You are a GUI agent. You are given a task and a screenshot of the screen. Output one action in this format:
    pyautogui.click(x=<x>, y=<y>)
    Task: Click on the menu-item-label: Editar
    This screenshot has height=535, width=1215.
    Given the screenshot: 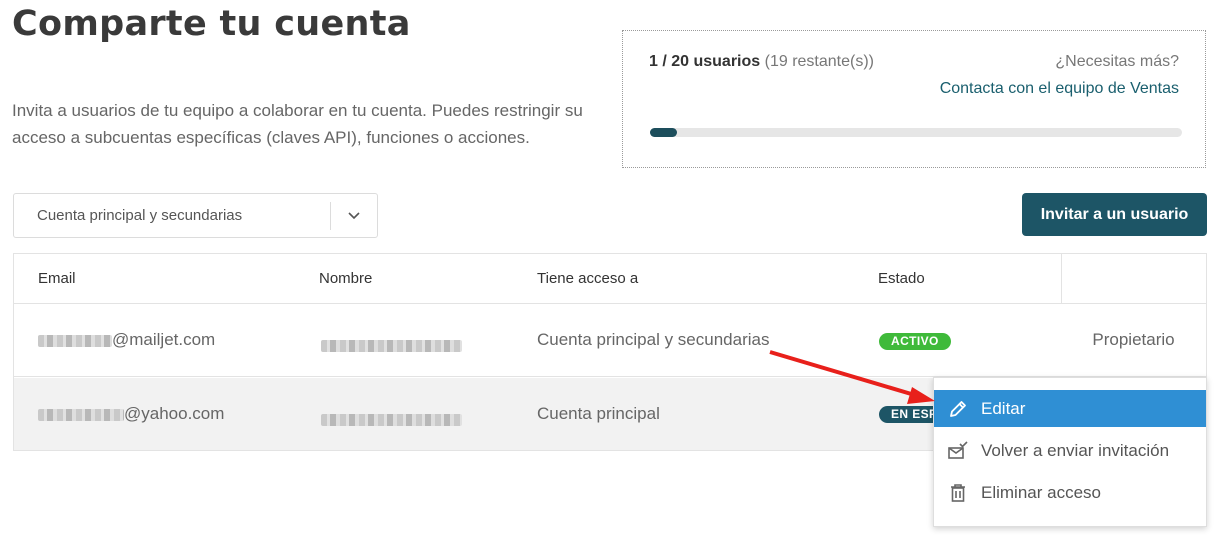 What is the action you would take?
    pyautogui.click(x=1003, y=408)
    